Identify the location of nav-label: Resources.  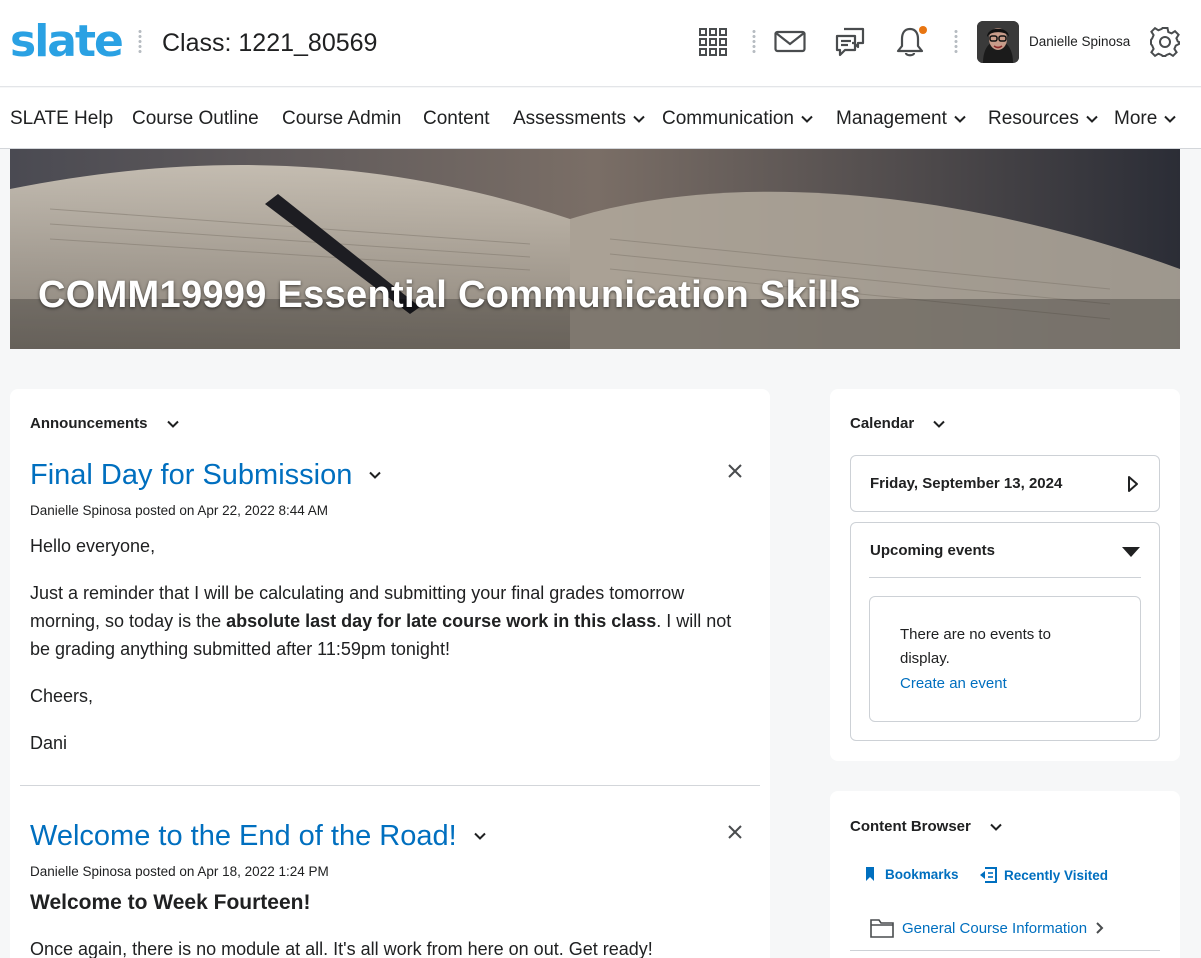
(1033, 118).